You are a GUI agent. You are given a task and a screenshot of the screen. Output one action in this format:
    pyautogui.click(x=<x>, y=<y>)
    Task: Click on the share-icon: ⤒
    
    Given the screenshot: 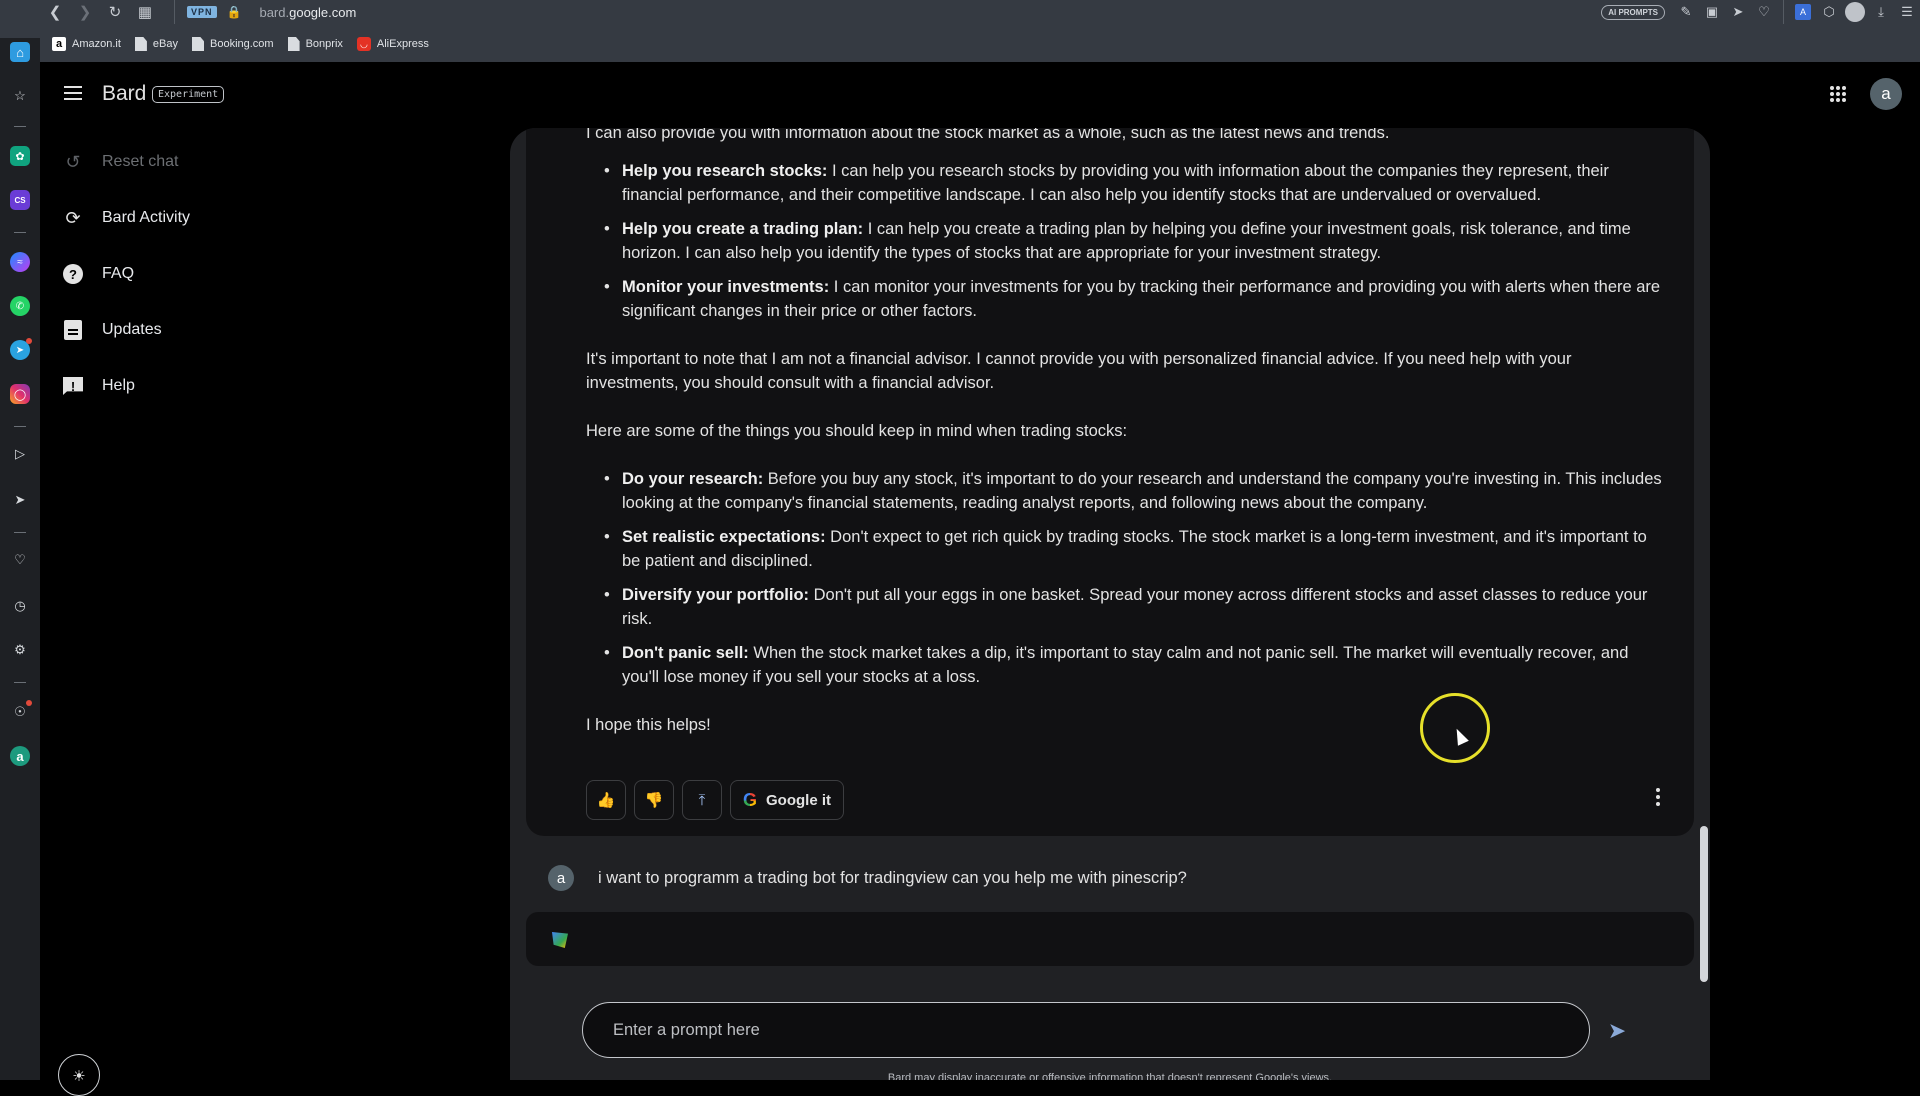 What is the action you would take?
    pyautogui.click(x=702, y=800)
    